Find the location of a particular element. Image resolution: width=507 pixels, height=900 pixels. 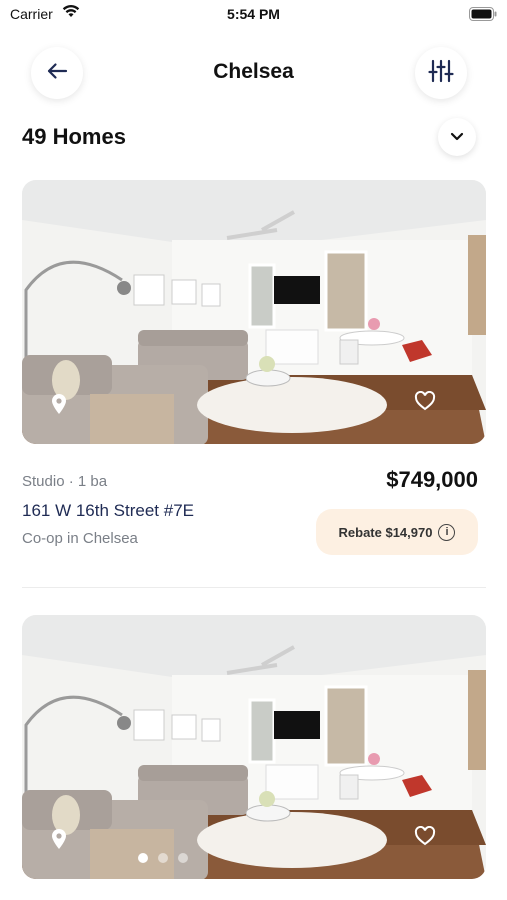

listing-beds-baths: Studio · 1 ba is located at coordinates (65, 481).